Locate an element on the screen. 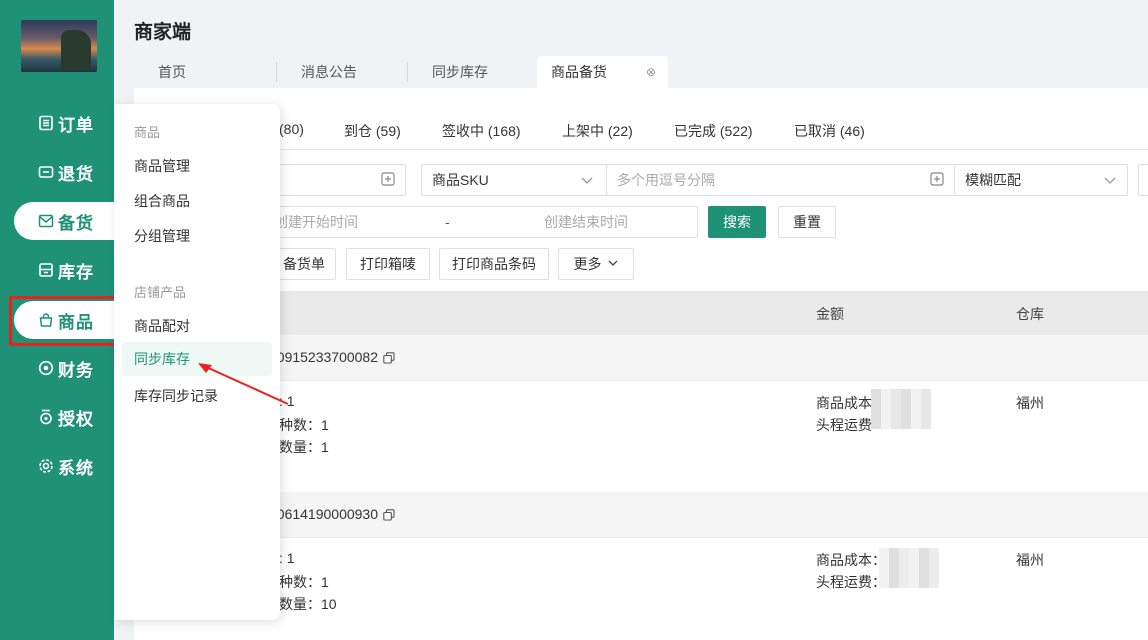  submenu-item-sync-inventory: 同步库存 is located at coordinates (197, 359).